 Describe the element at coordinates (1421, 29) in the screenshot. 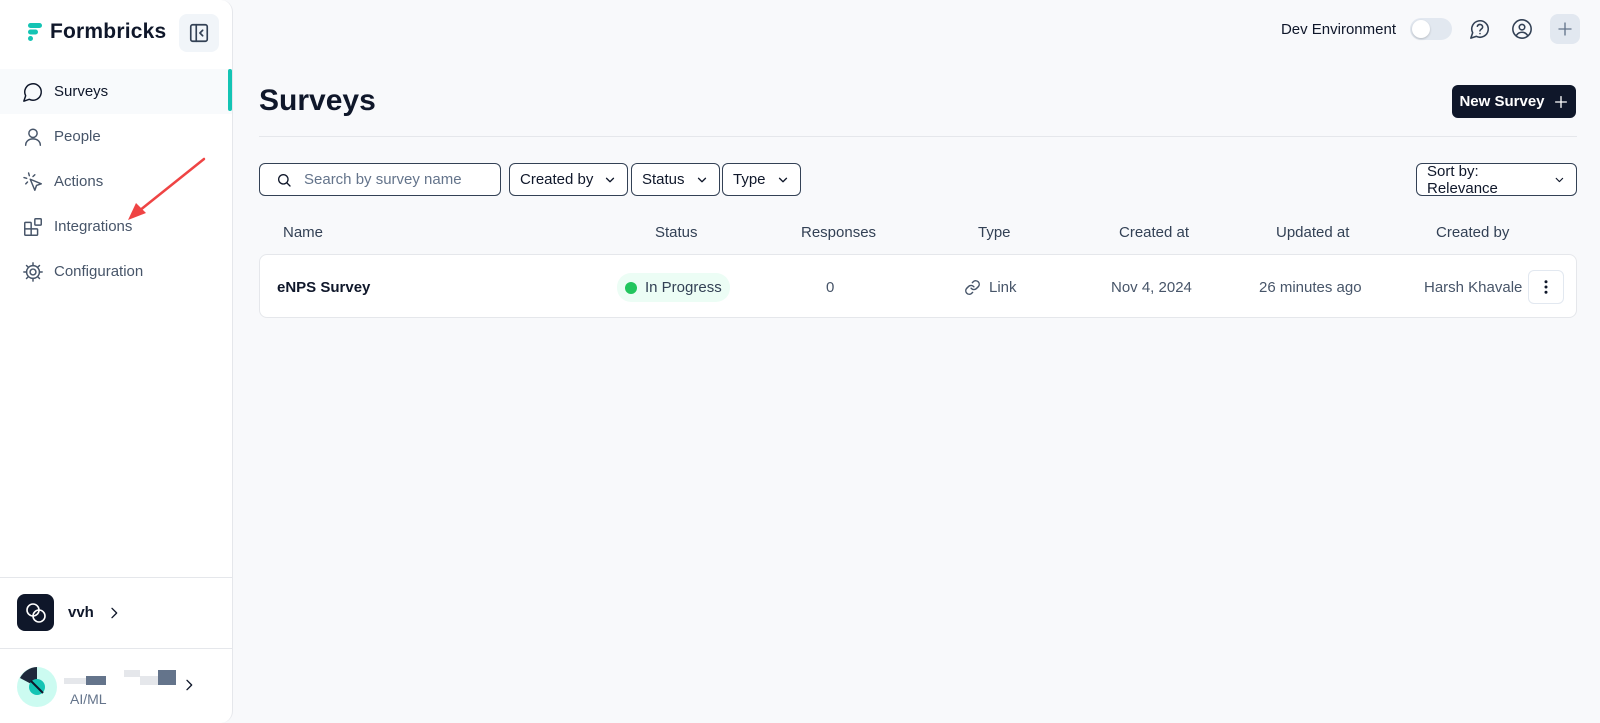

I see `toggle-knob` at that location.